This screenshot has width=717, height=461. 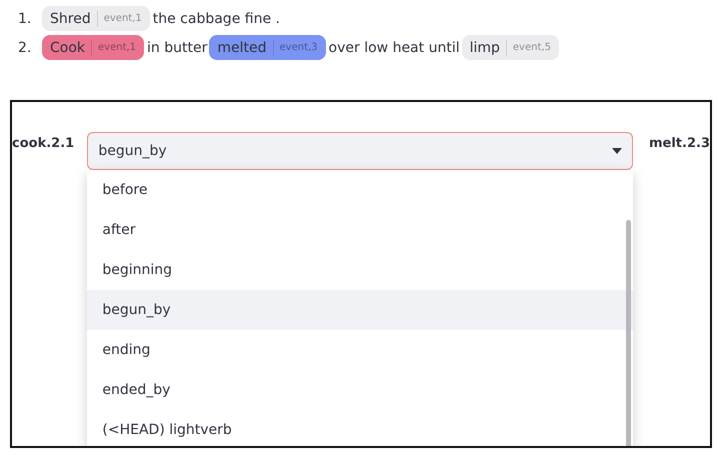 What do you see at coordinates (360, 390) in the screenshot?
I see `dropdown-option: ended_by` at bounding box center [360, 390].